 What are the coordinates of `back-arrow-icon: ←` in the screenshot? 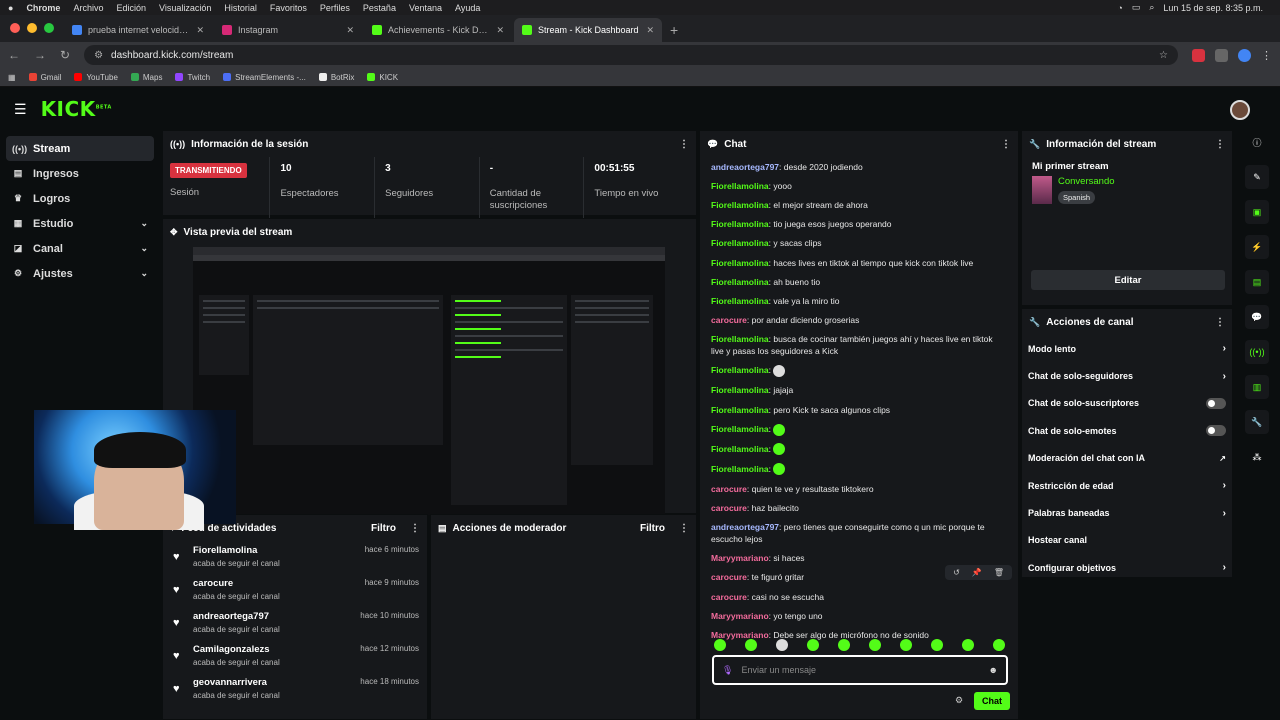 It's located at (14, 55).